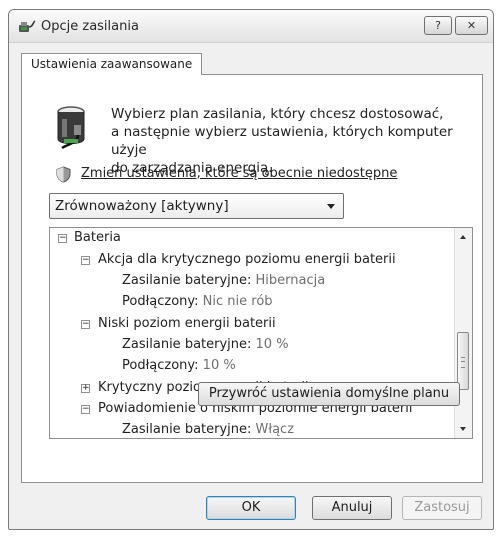 This screenshot has height=536, width=502. Describe the element at coordinates (251, 26) in the screenshot. I see `title-bar: Opcje zasilania ? ✕` at that location.